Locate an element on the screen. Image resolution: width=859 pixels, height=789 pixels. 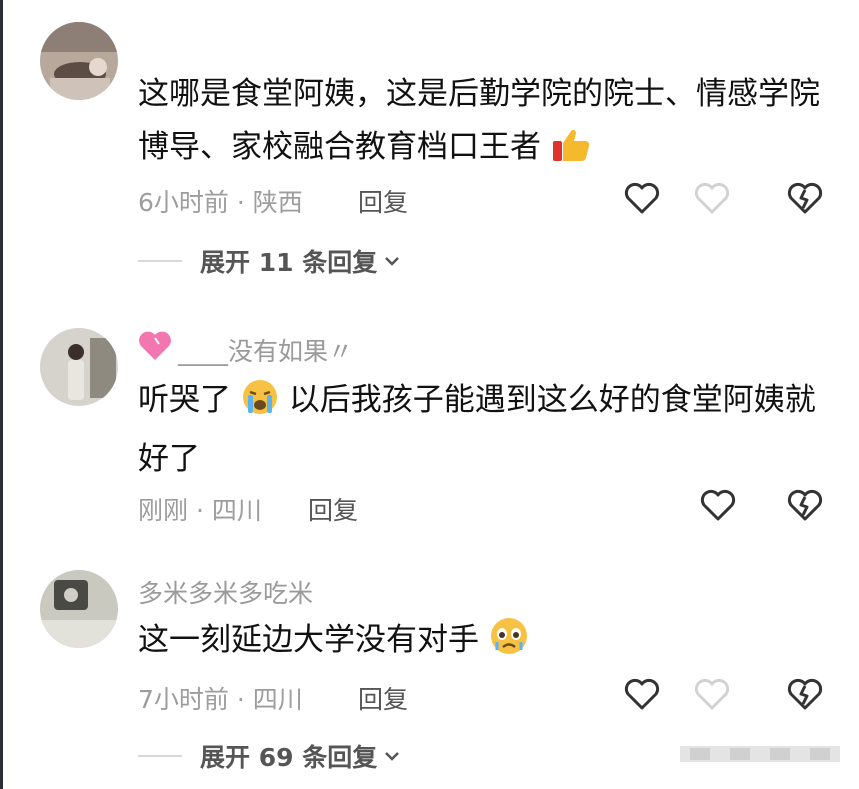
username: ____没有如果〃 is located at coordinates (265, 350).